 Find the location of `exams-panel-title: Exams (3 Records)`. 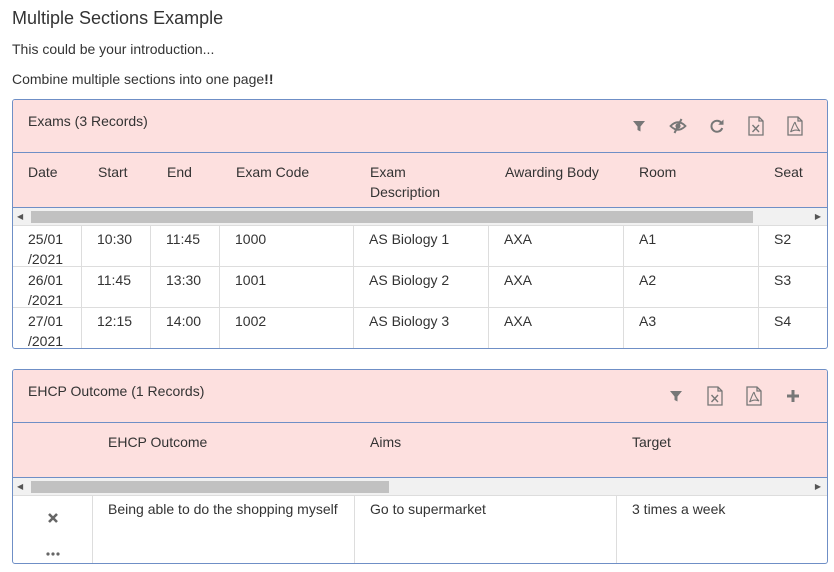

exams-panel-title: Exams (3 Records) is located at coordinates (88, 121).